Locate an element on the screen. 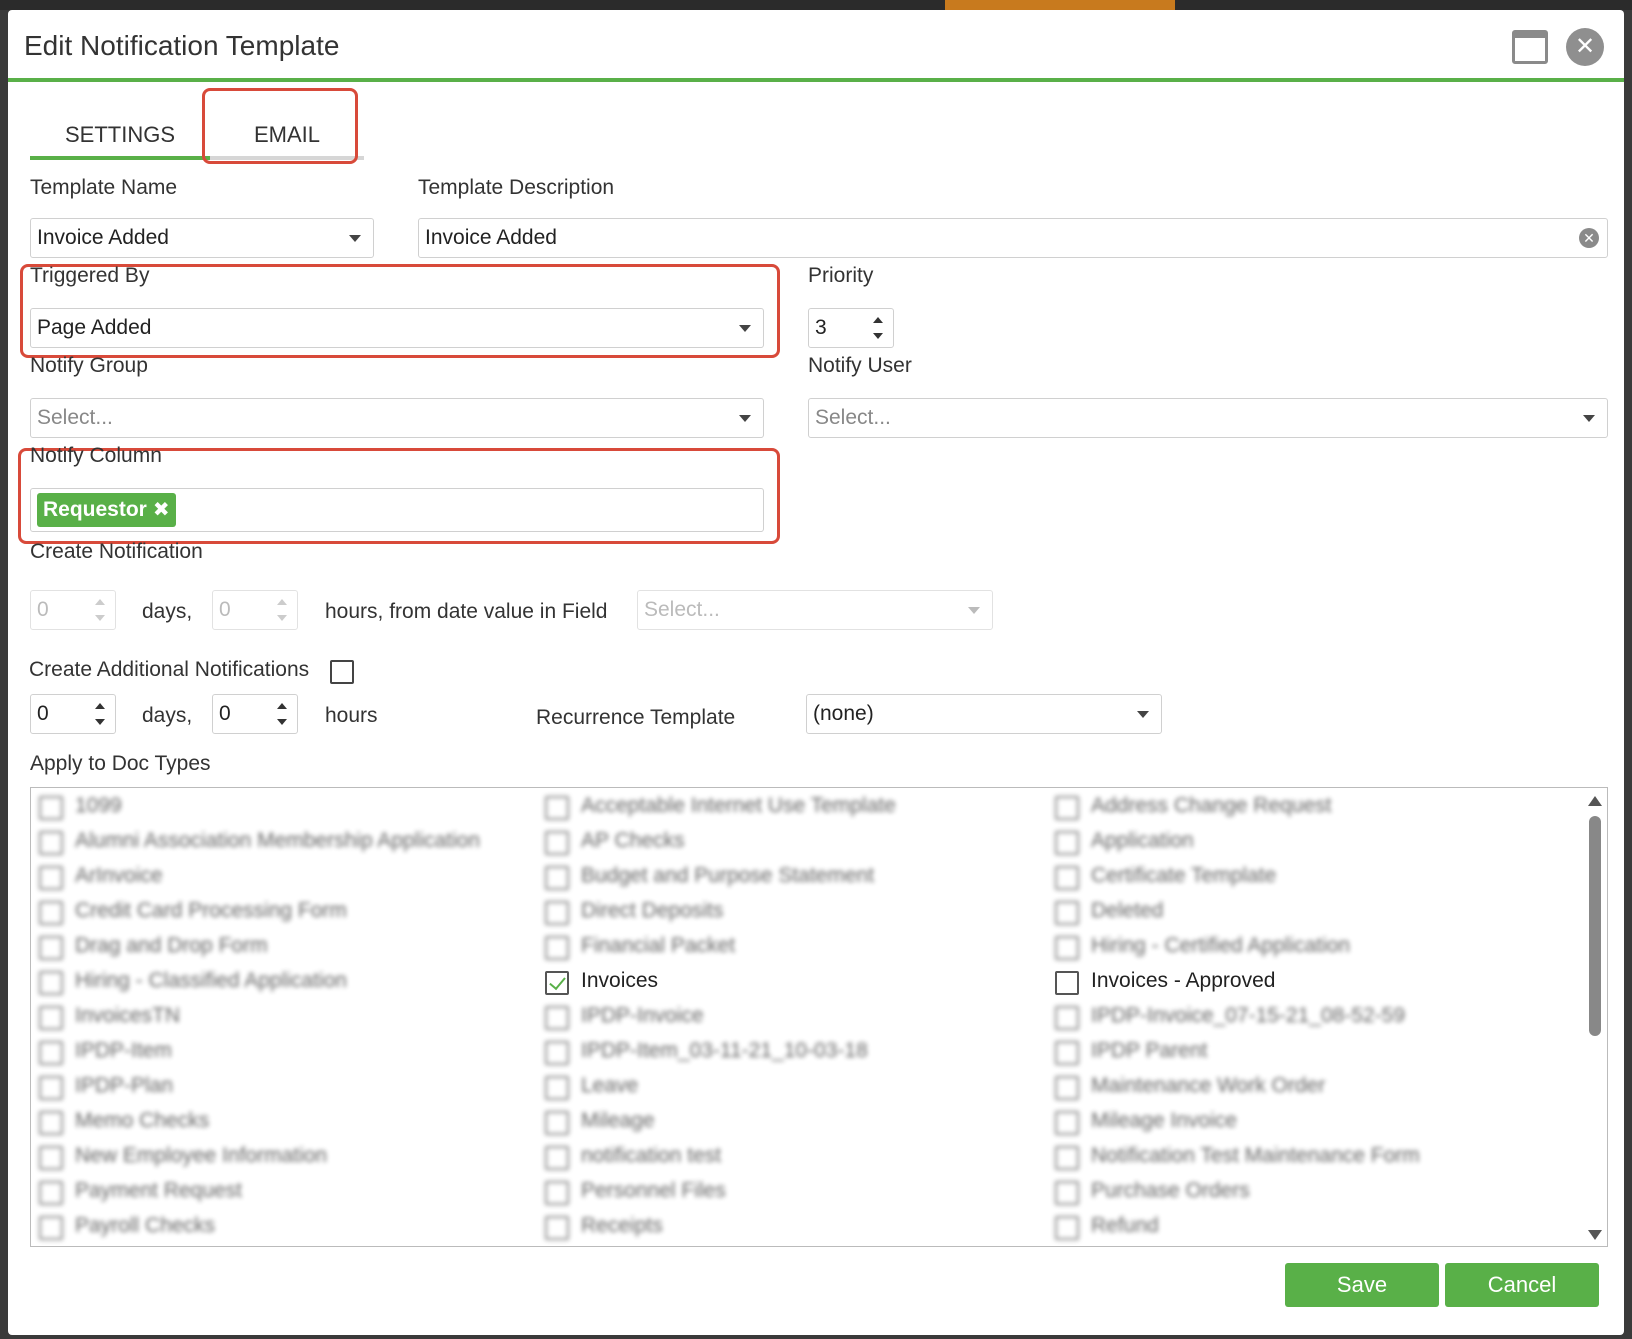  doc-type-item: Invoices is located at coordinates (785, 984).